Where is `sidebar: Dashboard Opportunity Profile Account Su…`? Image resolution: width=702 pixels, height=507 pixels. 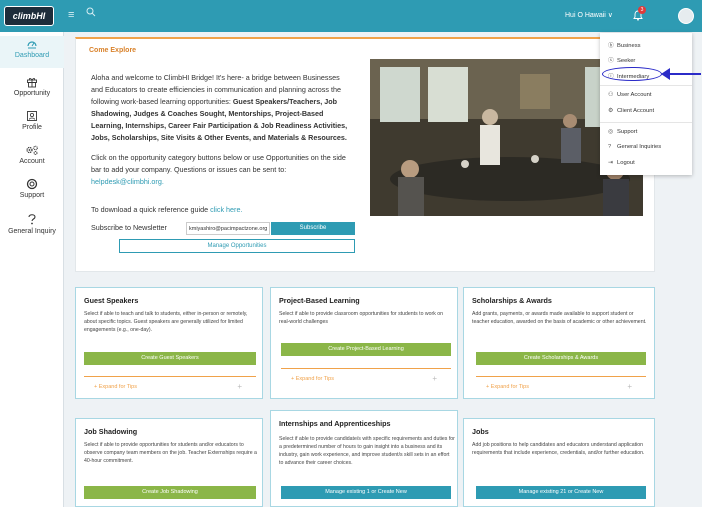
sidebar: Dashboard Opportunity Profile Account Su… is located at coordinates (32, 269).